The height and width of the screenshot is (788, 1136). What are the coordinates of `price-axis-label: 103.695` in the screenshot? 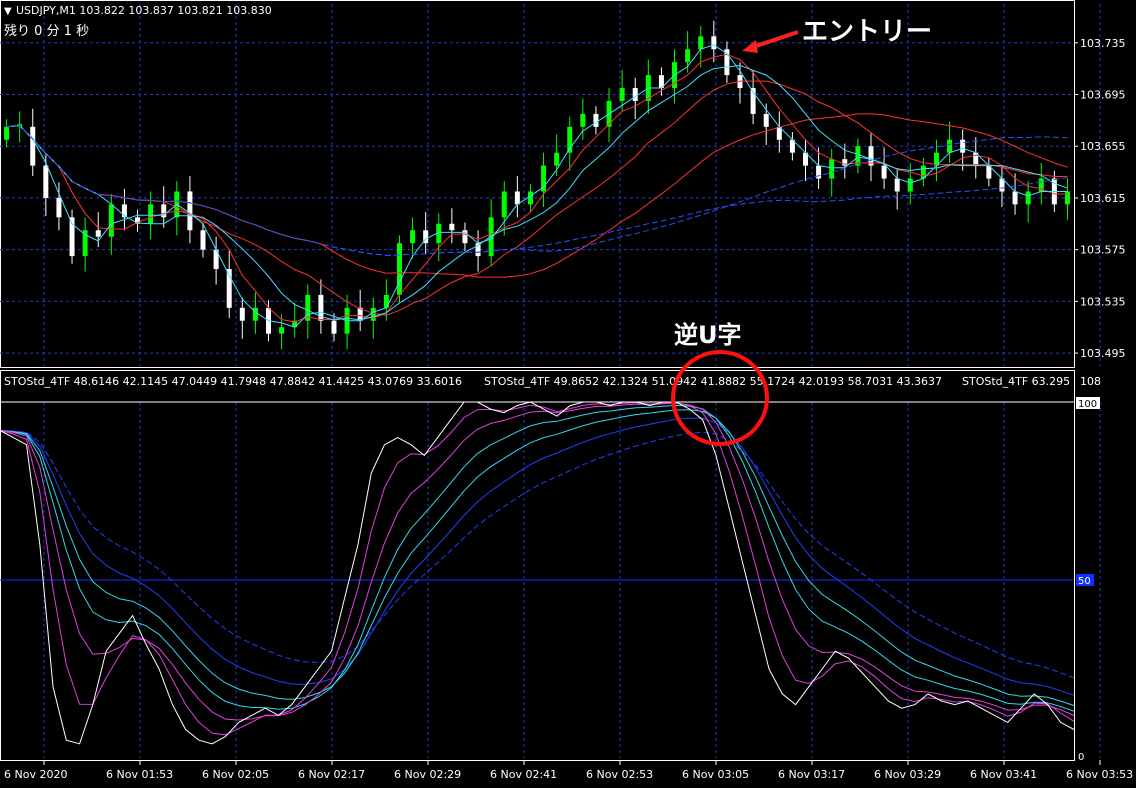 It's located at (1103, 95).